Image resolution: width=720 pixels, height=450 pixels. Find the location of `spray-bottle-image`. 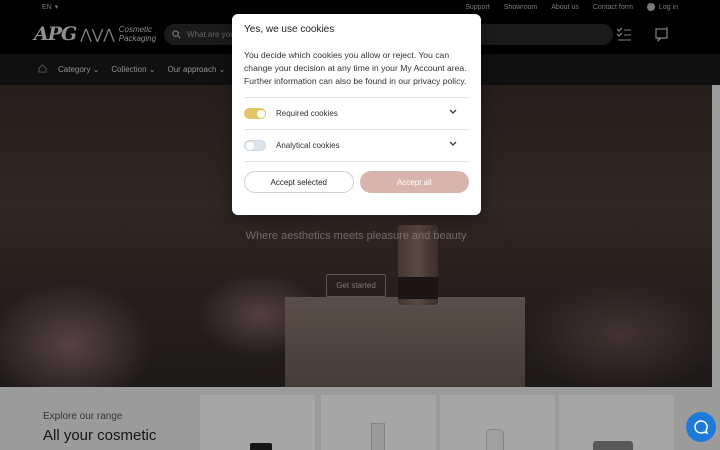

spray-bottle-image is located at coordinates (378, 436).